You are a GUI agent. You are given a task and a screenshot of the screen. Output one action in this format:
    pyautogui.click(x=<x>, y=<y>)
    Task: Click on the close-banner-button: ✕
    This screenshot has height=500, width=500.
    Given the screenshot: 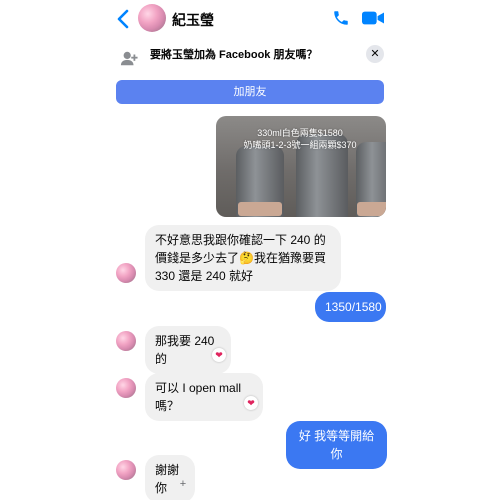 What is the action you would take?
    pyautogui.click(x=375, y=54)
    